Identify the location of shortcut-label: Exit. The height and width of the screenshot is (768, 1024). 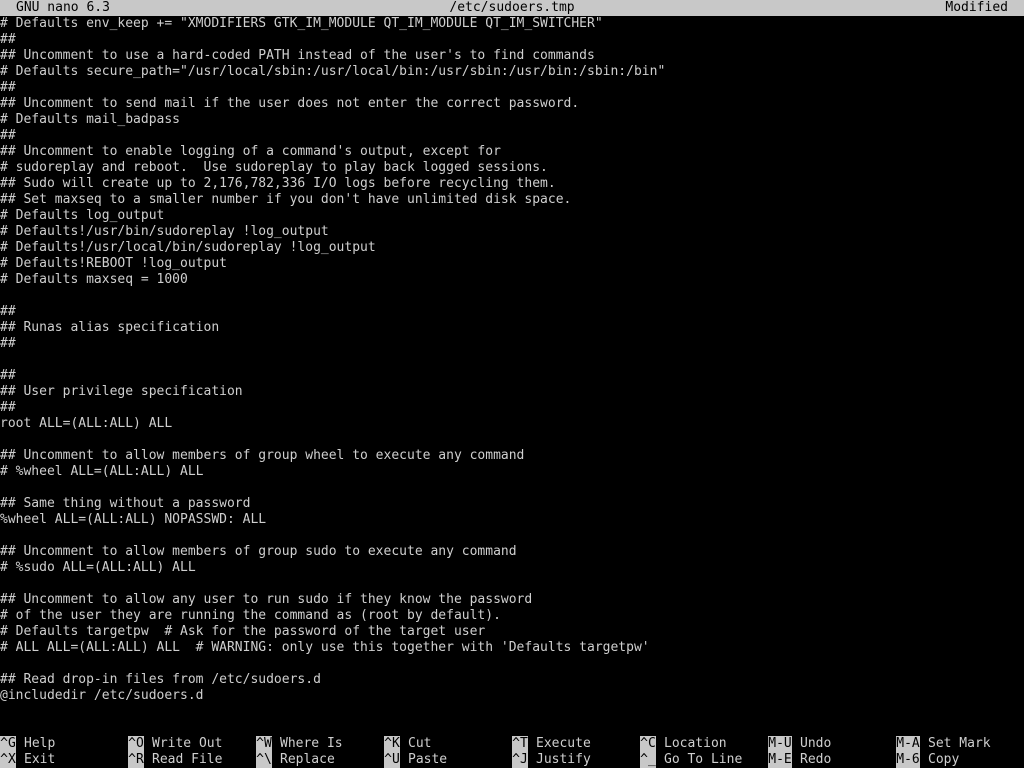
(40, 759).